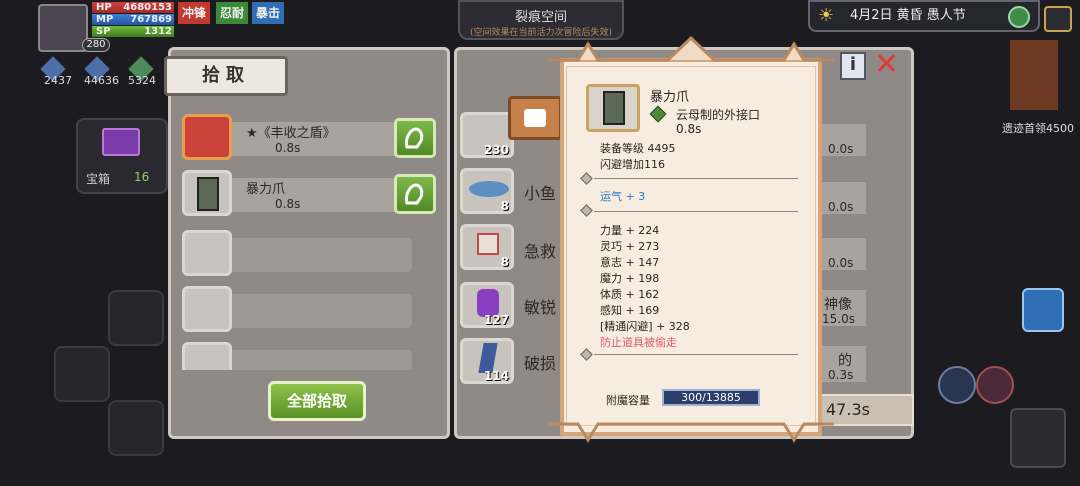 This screenshot has height=486, width=1080. I want to click on tooltip-luck: 运气 + 3, so click(623, 196).